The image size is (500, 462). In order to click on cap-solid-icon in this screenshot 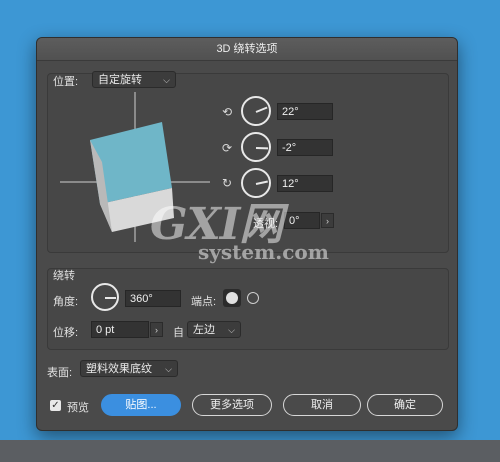, I will do `click(232, 298)`.